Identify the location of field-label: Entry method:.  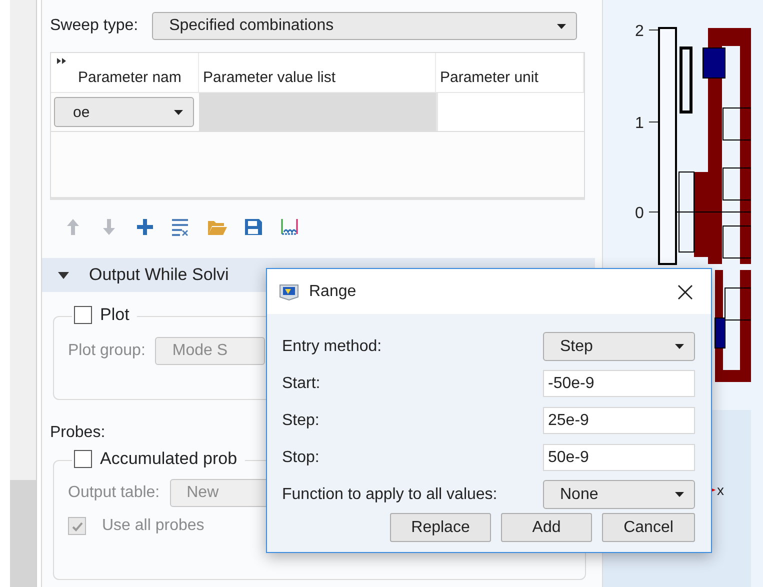
(332, 347).